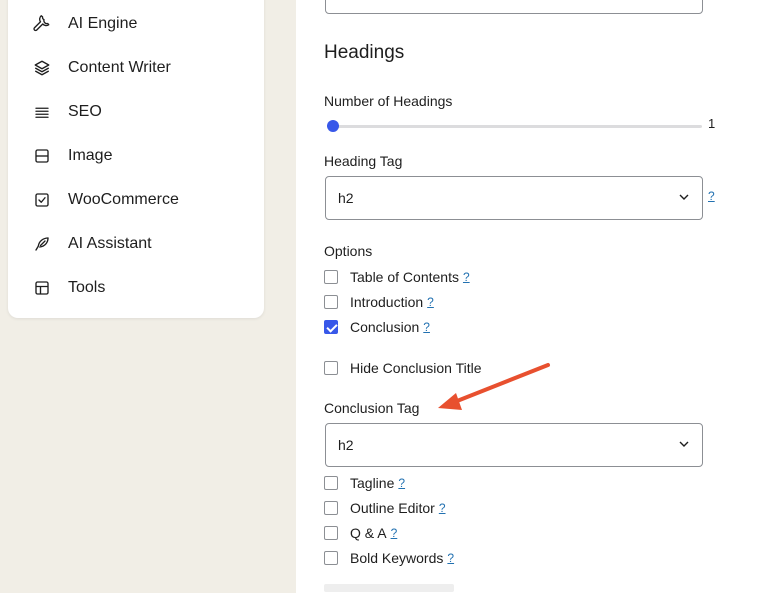 The image size is (760, 593). I want to click on sidebar-item-image: Image, so click(136, 156).